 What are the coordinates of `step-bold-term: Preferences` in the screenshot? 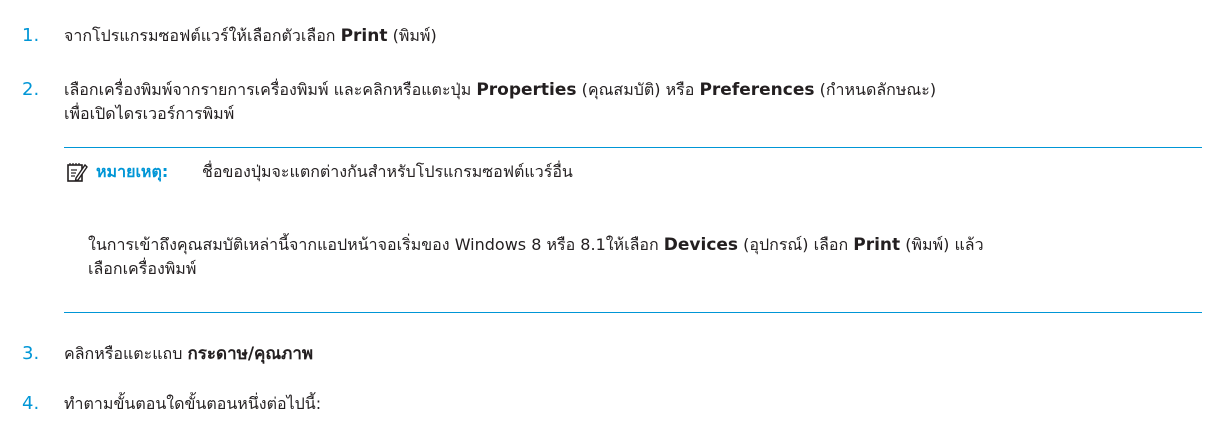 It's located at (757, 90).